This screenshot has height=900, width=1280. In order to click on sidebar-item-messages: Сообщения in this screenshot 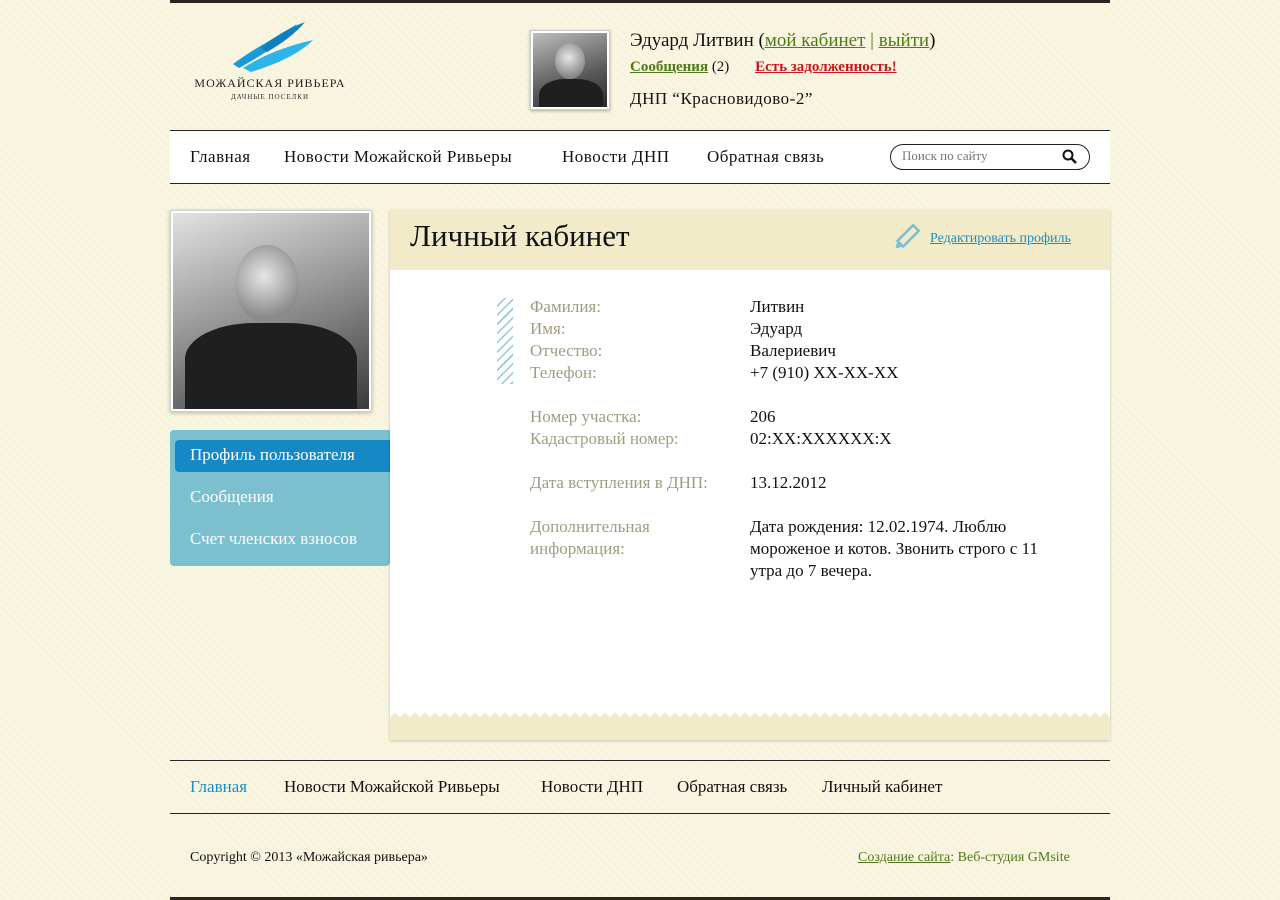, I will do `click(232, 497)`.